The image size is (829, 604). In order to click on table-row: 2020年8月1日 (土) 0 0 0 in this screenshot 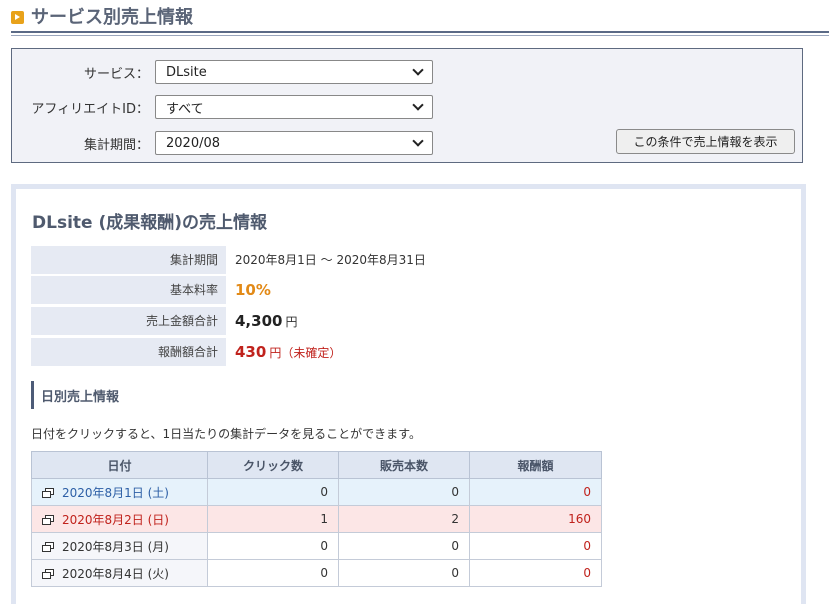, I will do `click(316, 492)`.